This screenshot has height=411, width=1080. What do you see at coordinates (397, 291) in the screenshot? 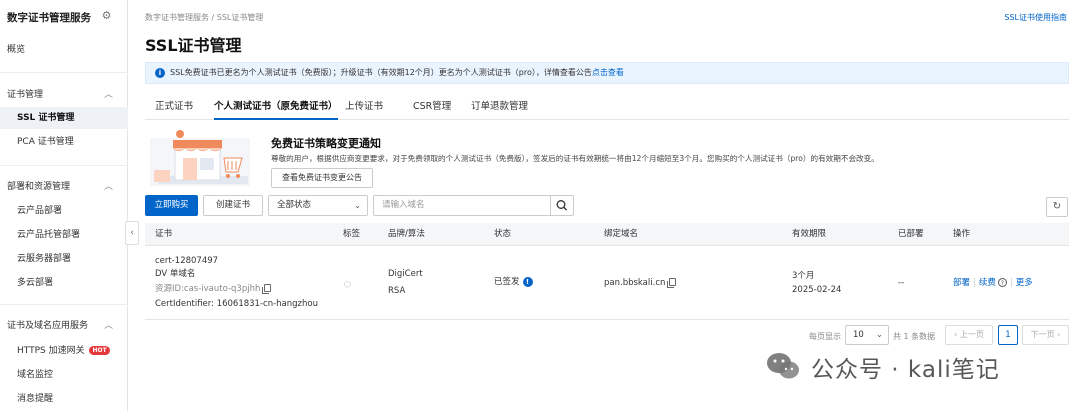
I see `algorithm: RSA` at bounding box center [397, 291].